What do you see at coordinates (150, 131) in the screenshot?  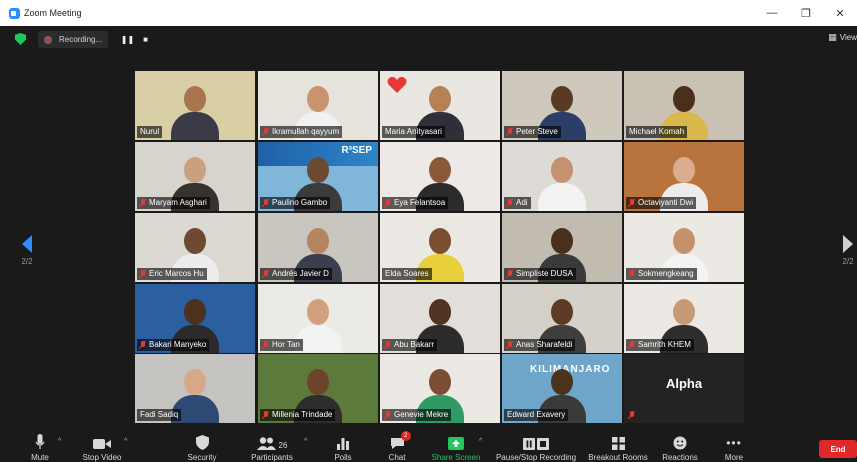 I see `participant-name: Nurul` at bounding box center [150, 131].